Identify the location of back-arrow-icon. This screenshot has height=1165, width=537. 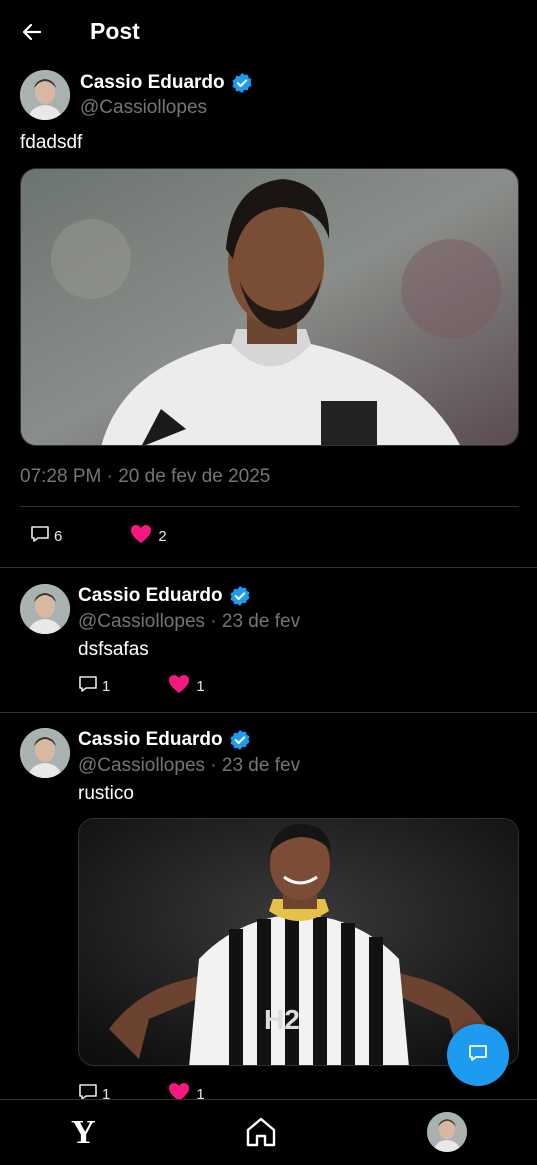
(32, 32).